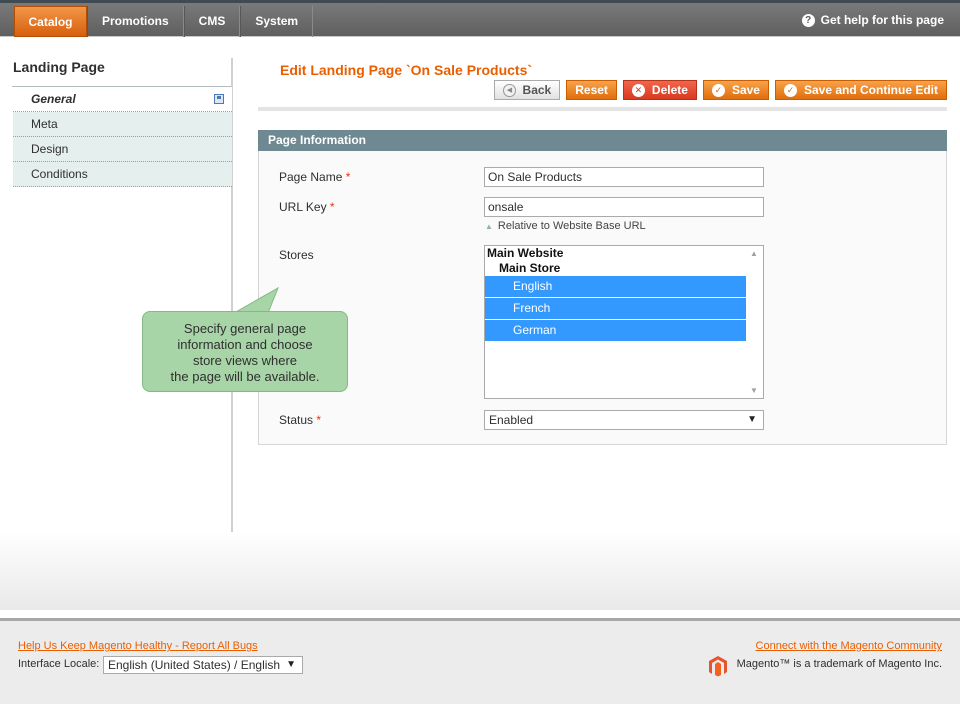 The width and height of the screenshot is (960, 704). What do you see at coordinates (59, 67) in the screenshot?
I see `sidebar-title: Landing Page` at bounding box center [59, 67].